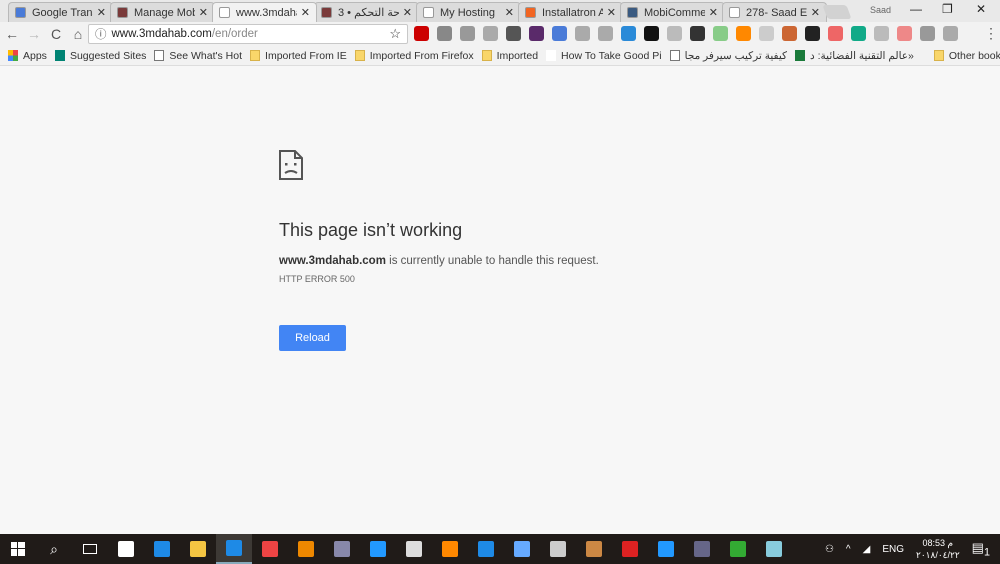 The height and width of the screenshot is (564, 1000). What do you see at coordinates (570, 12) in the screenshot?
I see `tab: Installatron Ap ✕` at bounding box center [570, 12].